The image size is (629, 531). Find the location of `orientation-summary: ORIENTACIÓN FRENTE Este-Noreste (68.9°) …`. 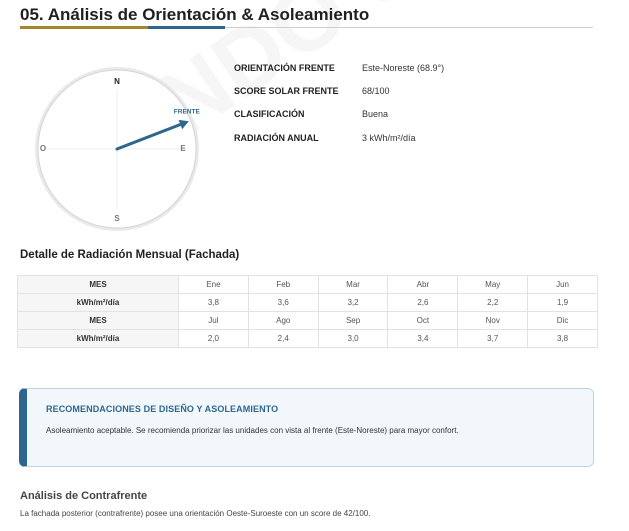

orientation-summary: ORIENTACIÓN FRENTE Este-Noreste (68.9°) … is located at coordinates (414, 102).